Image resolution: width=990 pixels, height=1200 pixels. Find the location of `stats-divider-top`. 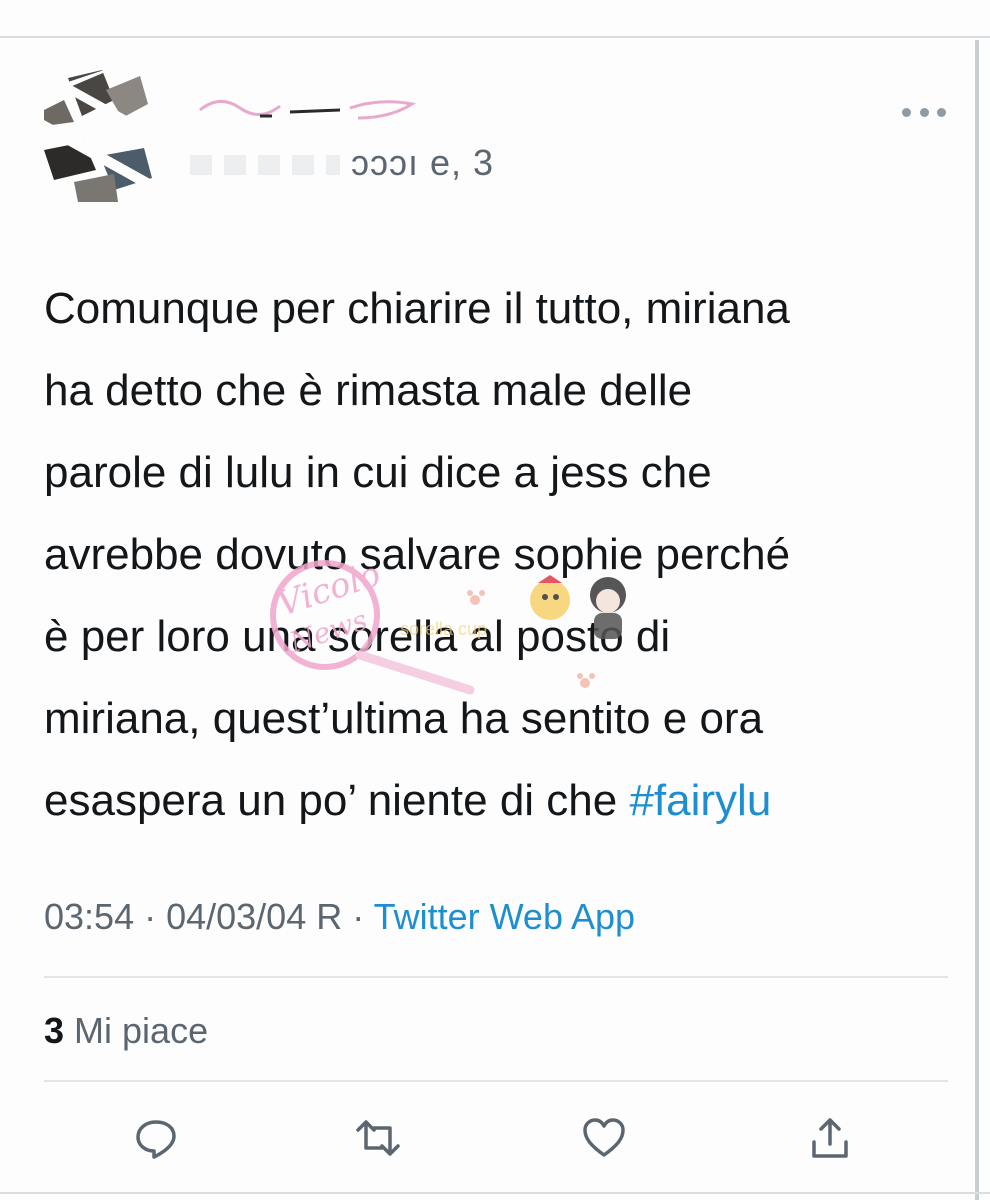

stats-divider-top is located at coordinates (496, 977).